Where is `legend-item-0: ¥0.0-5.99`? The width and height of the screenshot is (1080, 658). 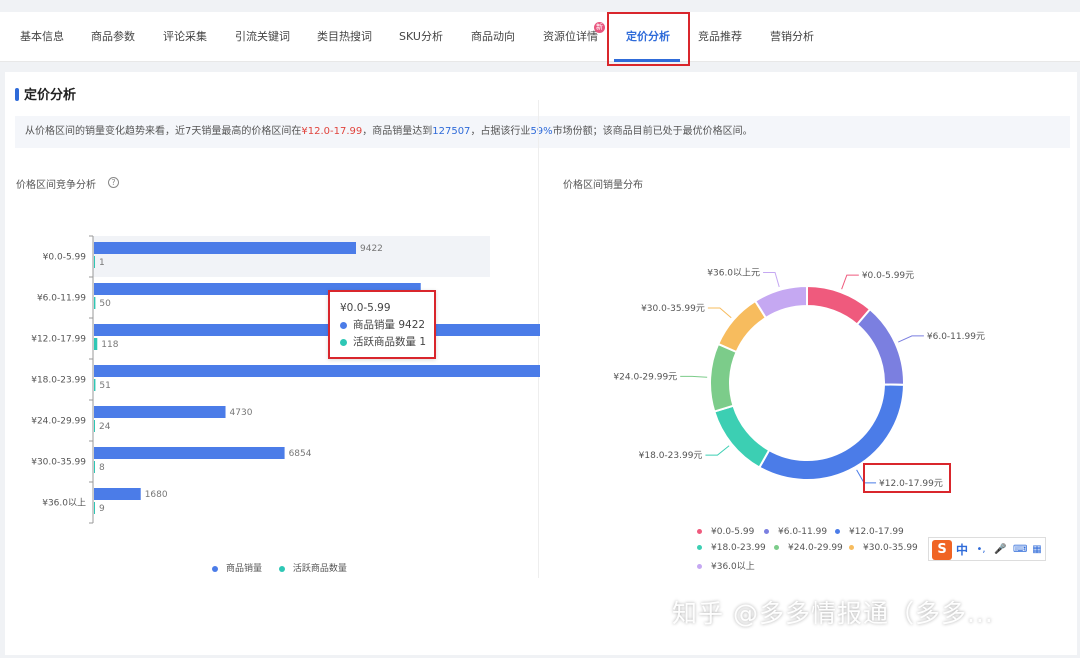 legend-item-0: ¥0.0-5.99 is located at coordinates (725, 532).